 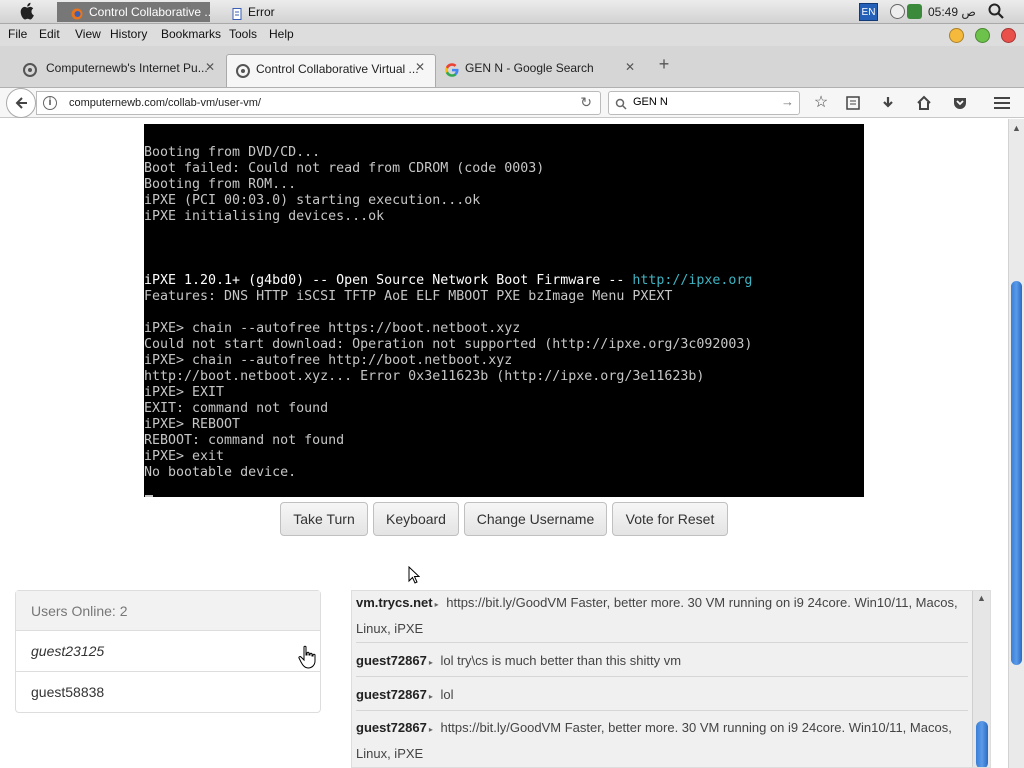 What do you see at coordinates (821, 103) in the screenshot?
I see `bookmark-star-icon: ☆` at bounding box center [821, 103].